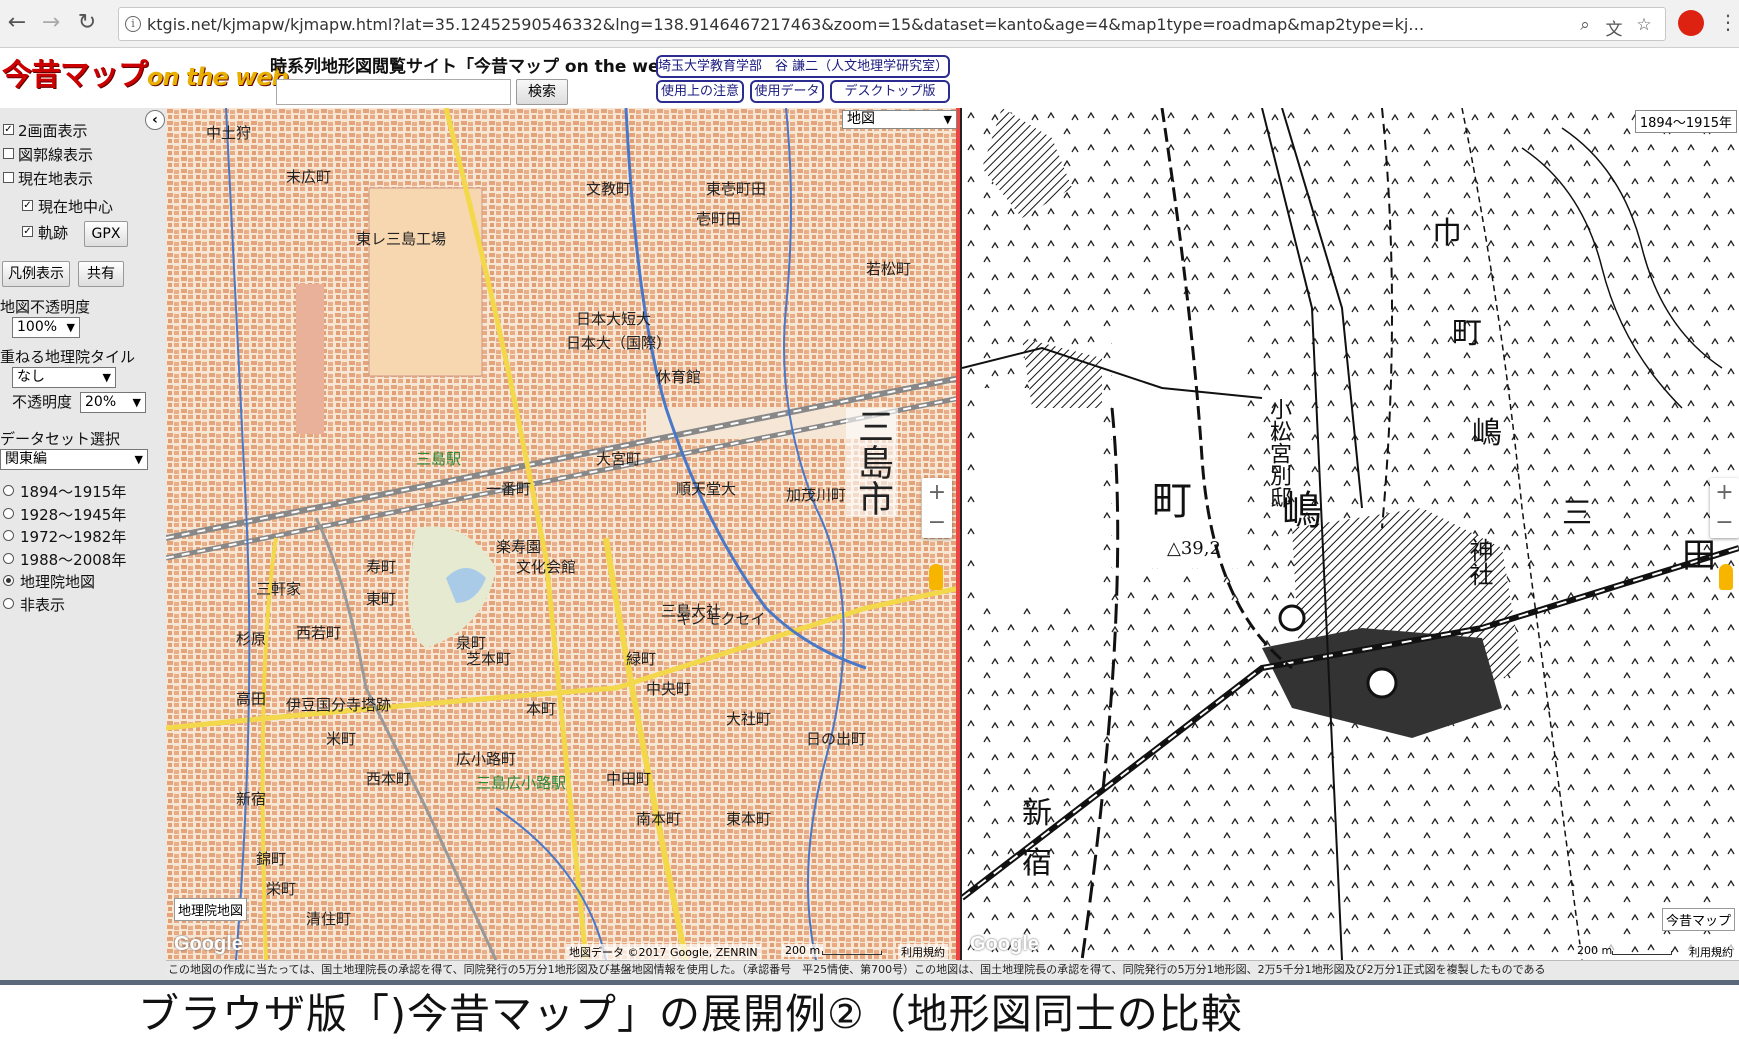 The width and height of the screenshot is (1739, 1064). What do you see at coordinates (872, 462) in the screenshot?
I see `map-label: 三島市` at bounding box center [872, 462].